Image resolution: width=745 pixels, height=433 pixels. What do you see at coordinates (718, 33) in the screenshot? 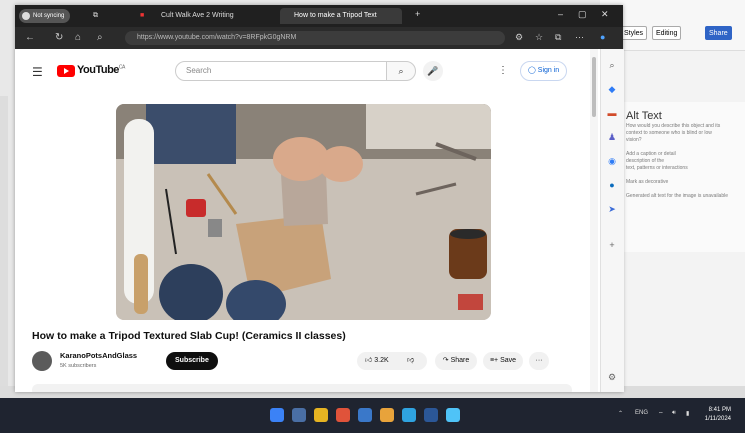
I see `share-button: Share` at bounding box center [718, 33].